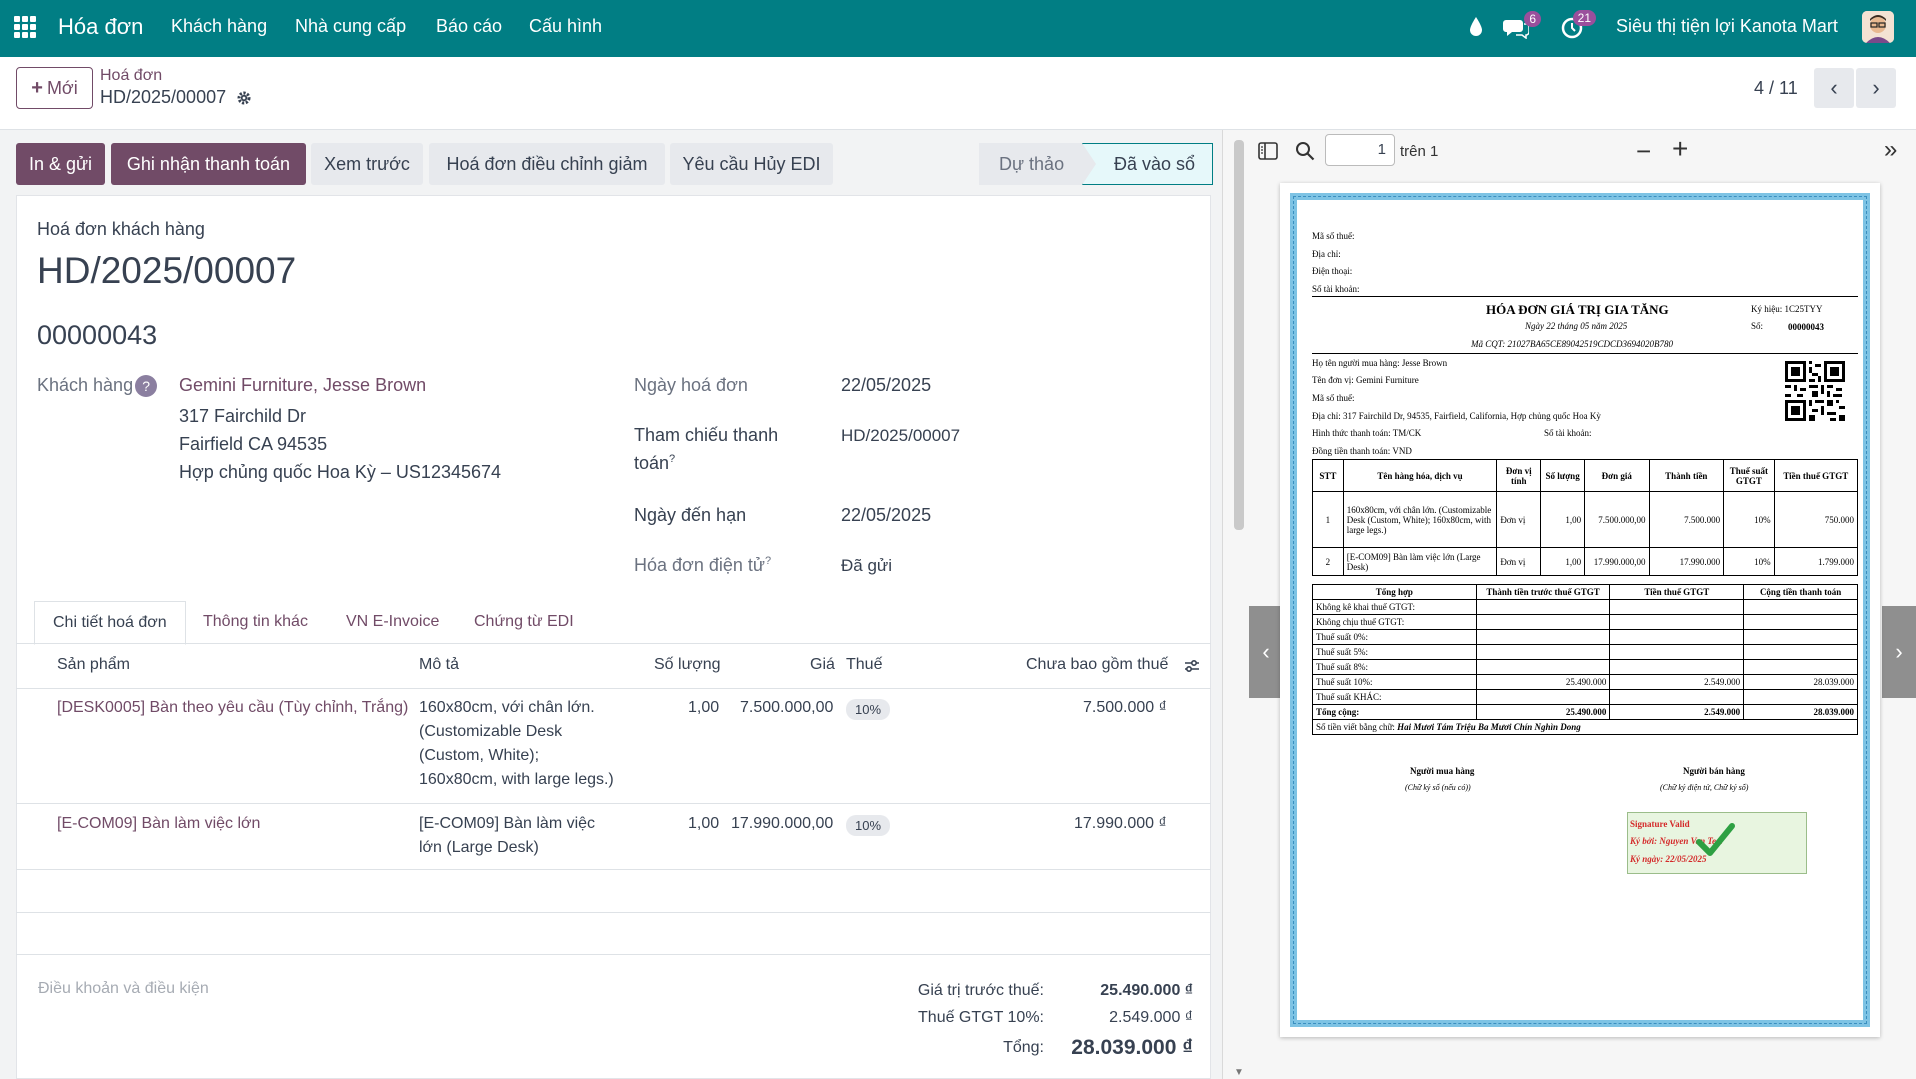  What do you see at coordinates (1890, 150) in the screenshot?
I see `more-tools-icon: »` at bounding box center [1890, 150].